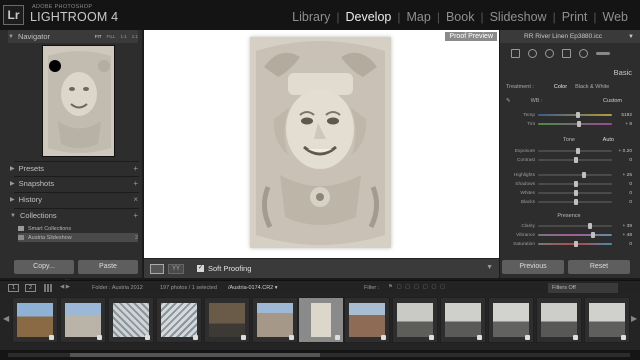  Describe the element at coordinates (622, 235) in the screenshot. I see `slider-value: + 48` at that location.